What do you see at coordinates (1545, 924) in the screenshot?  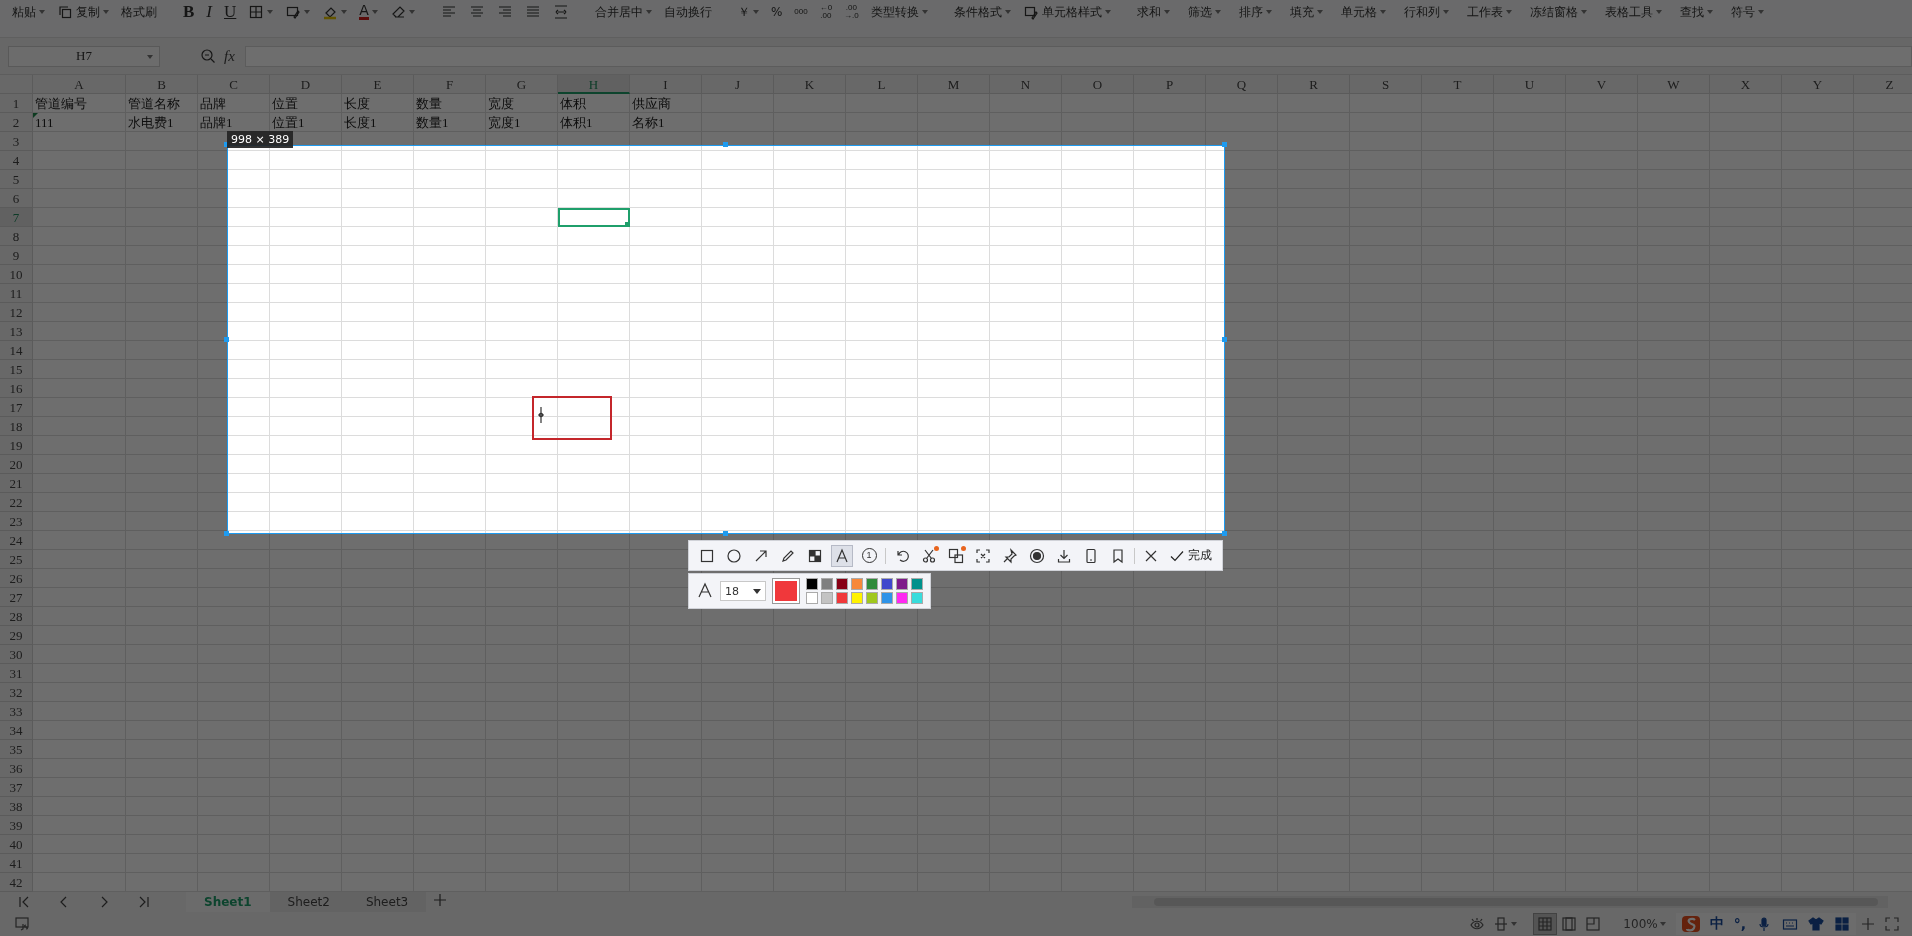 I see `view-button` at bounding box center [1545, 924].